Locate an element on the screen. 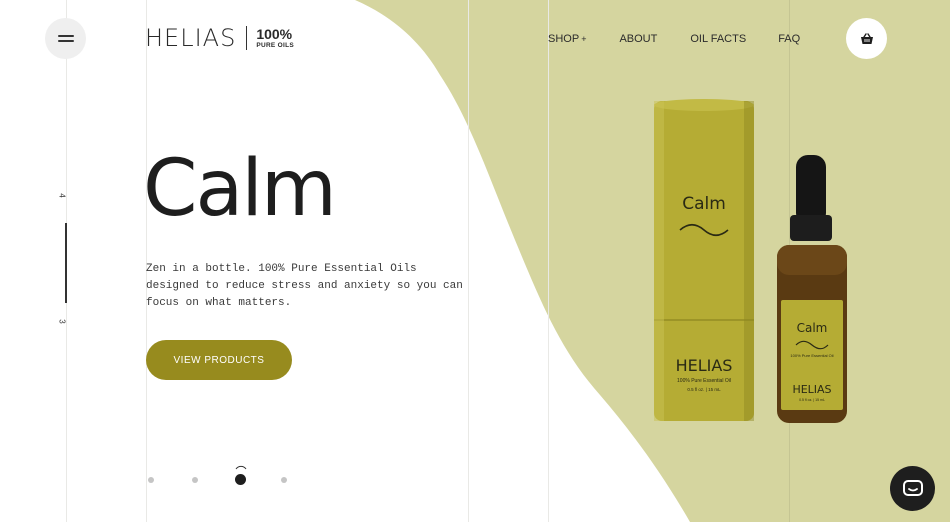 This screenshot has width=950, height=522. pagination is located at coordinates (150, 476).